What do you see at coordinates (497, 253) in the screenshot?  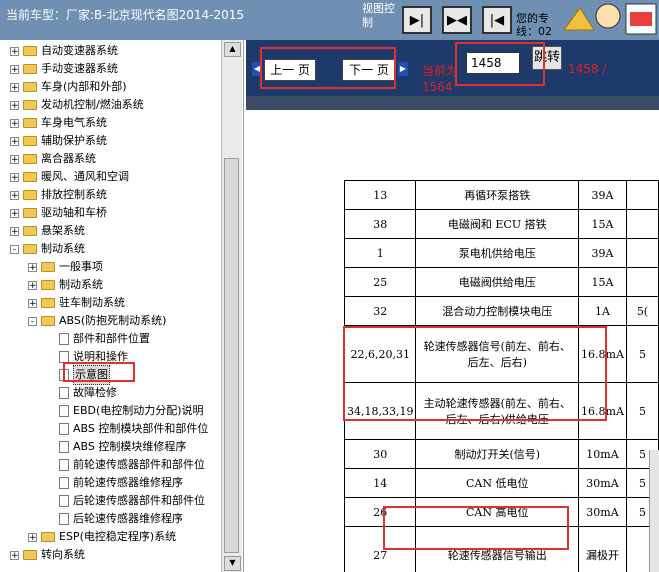 I see `table-cell: 泵电机供给电压` at bounding box center [497, 253].